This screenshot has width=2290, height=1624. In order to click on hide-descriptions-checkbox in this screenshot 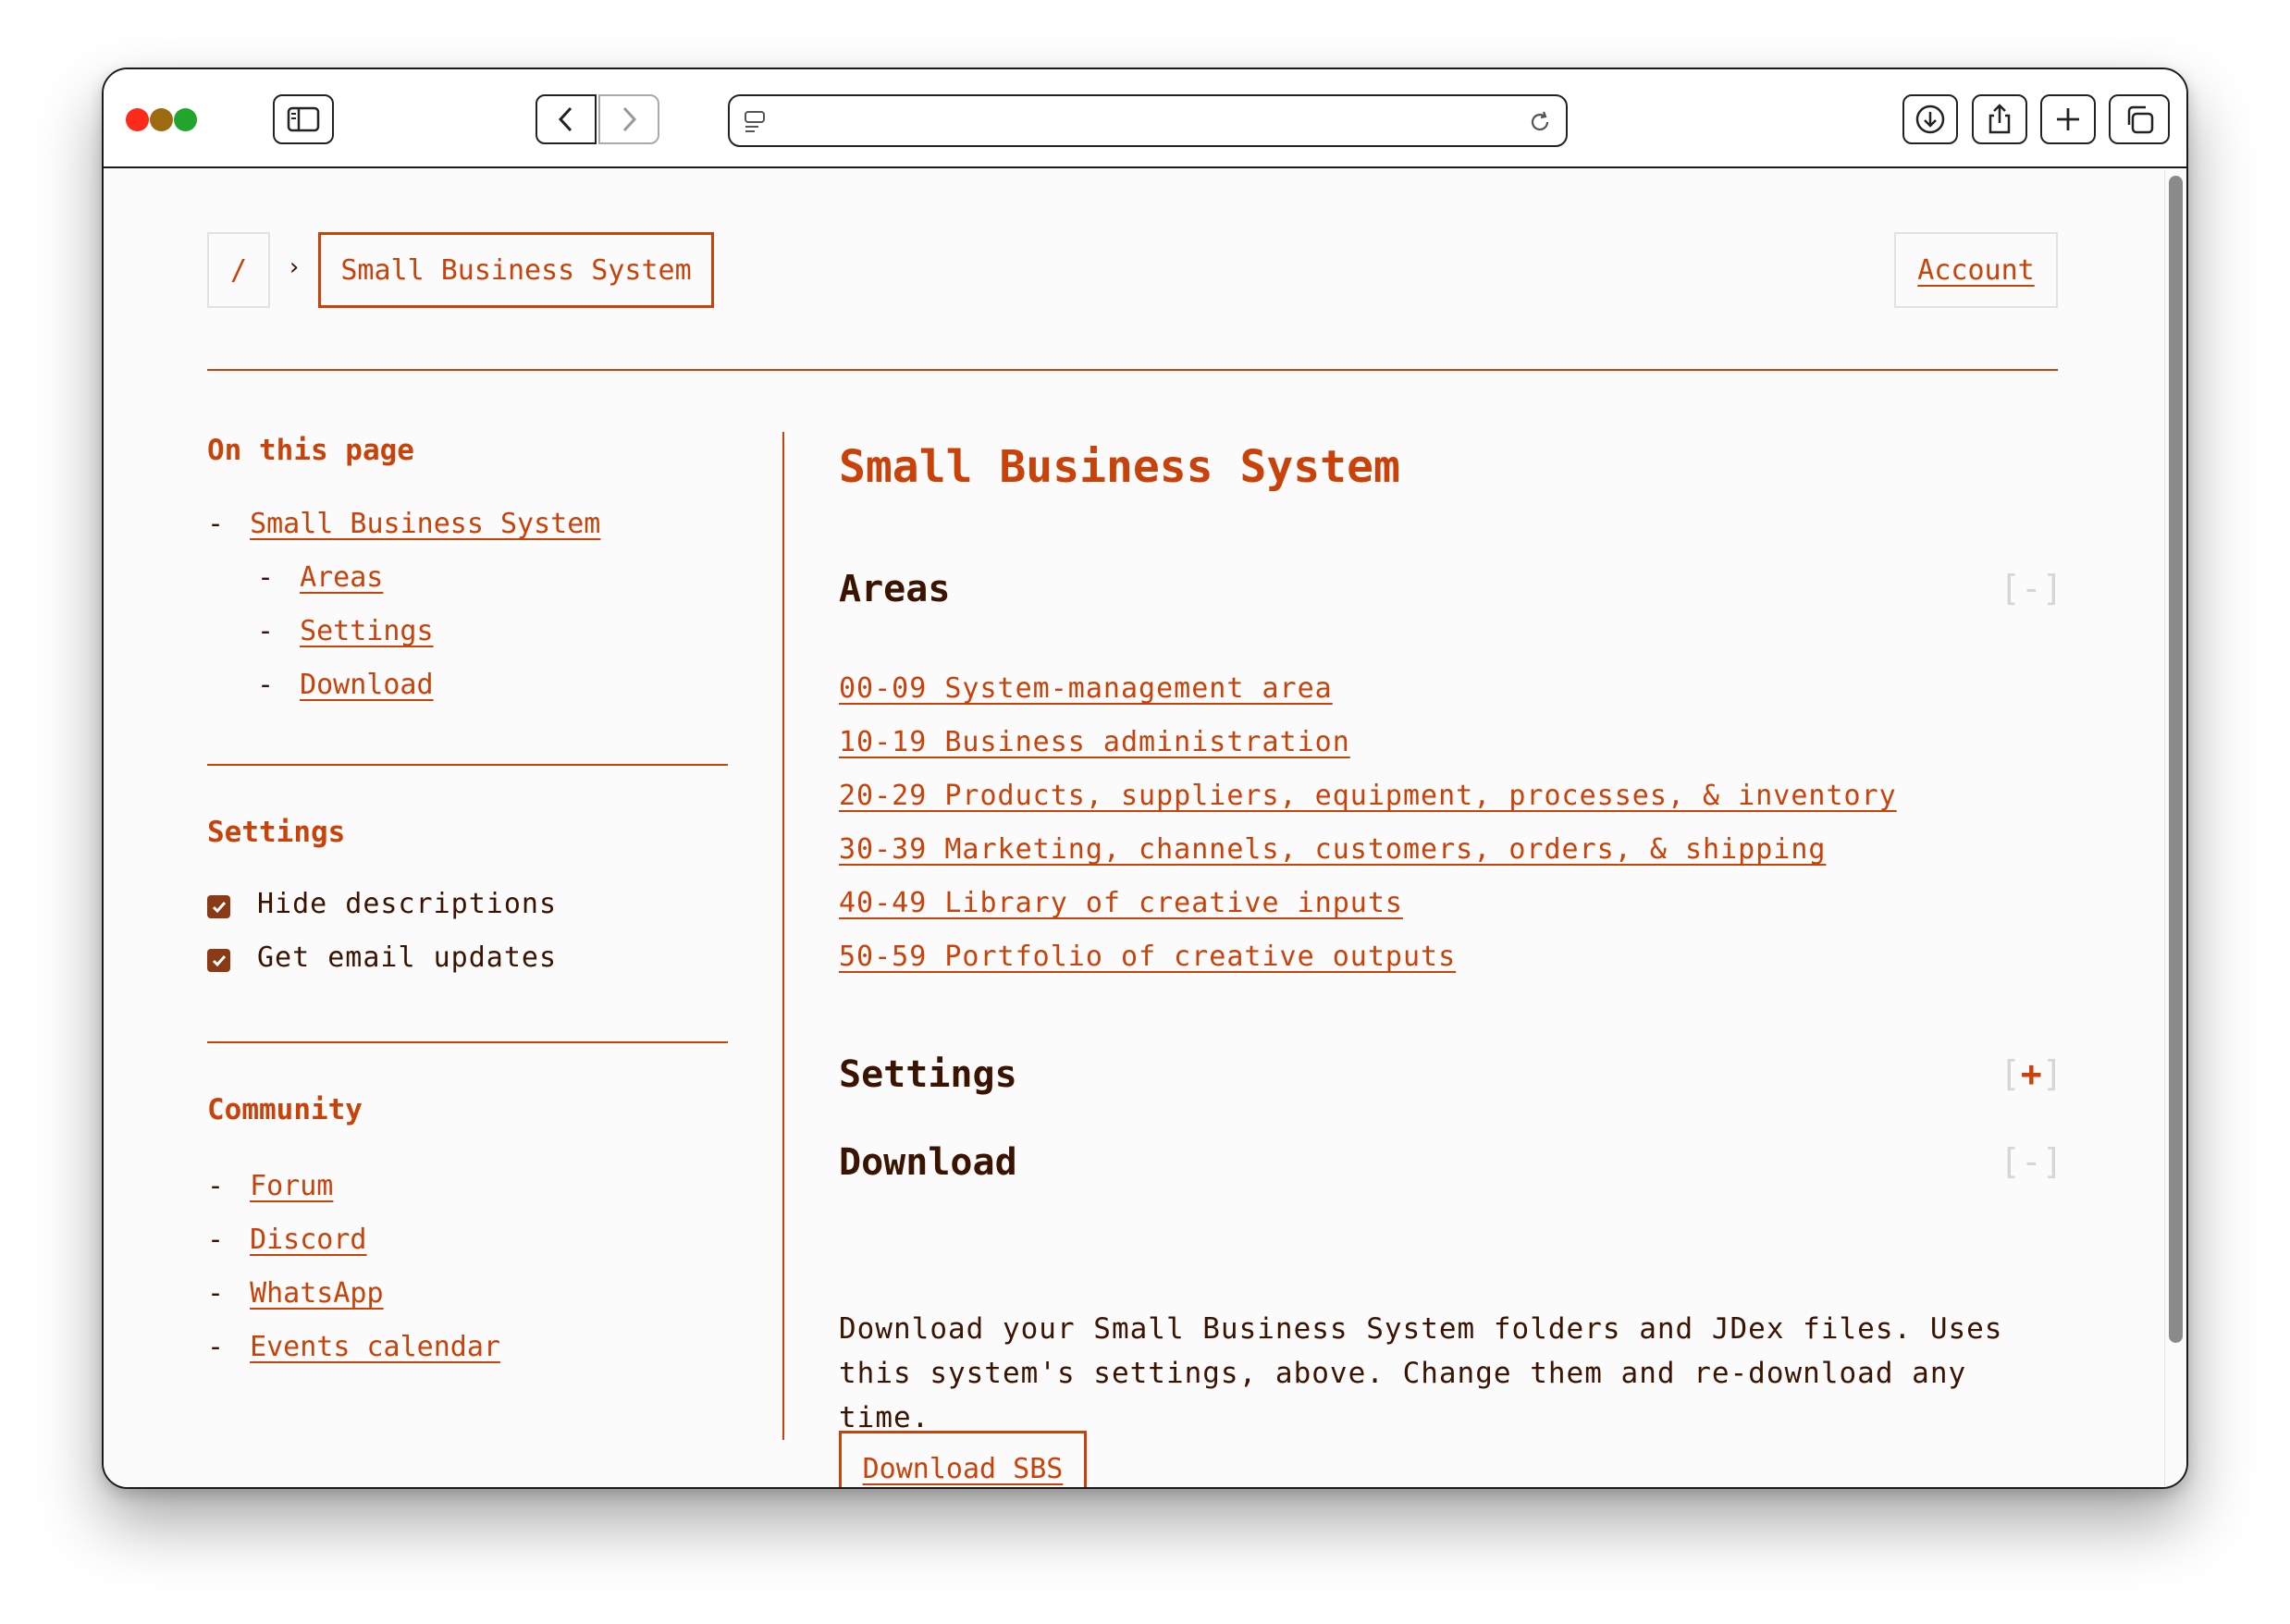, I will do `click(218, 906)`.